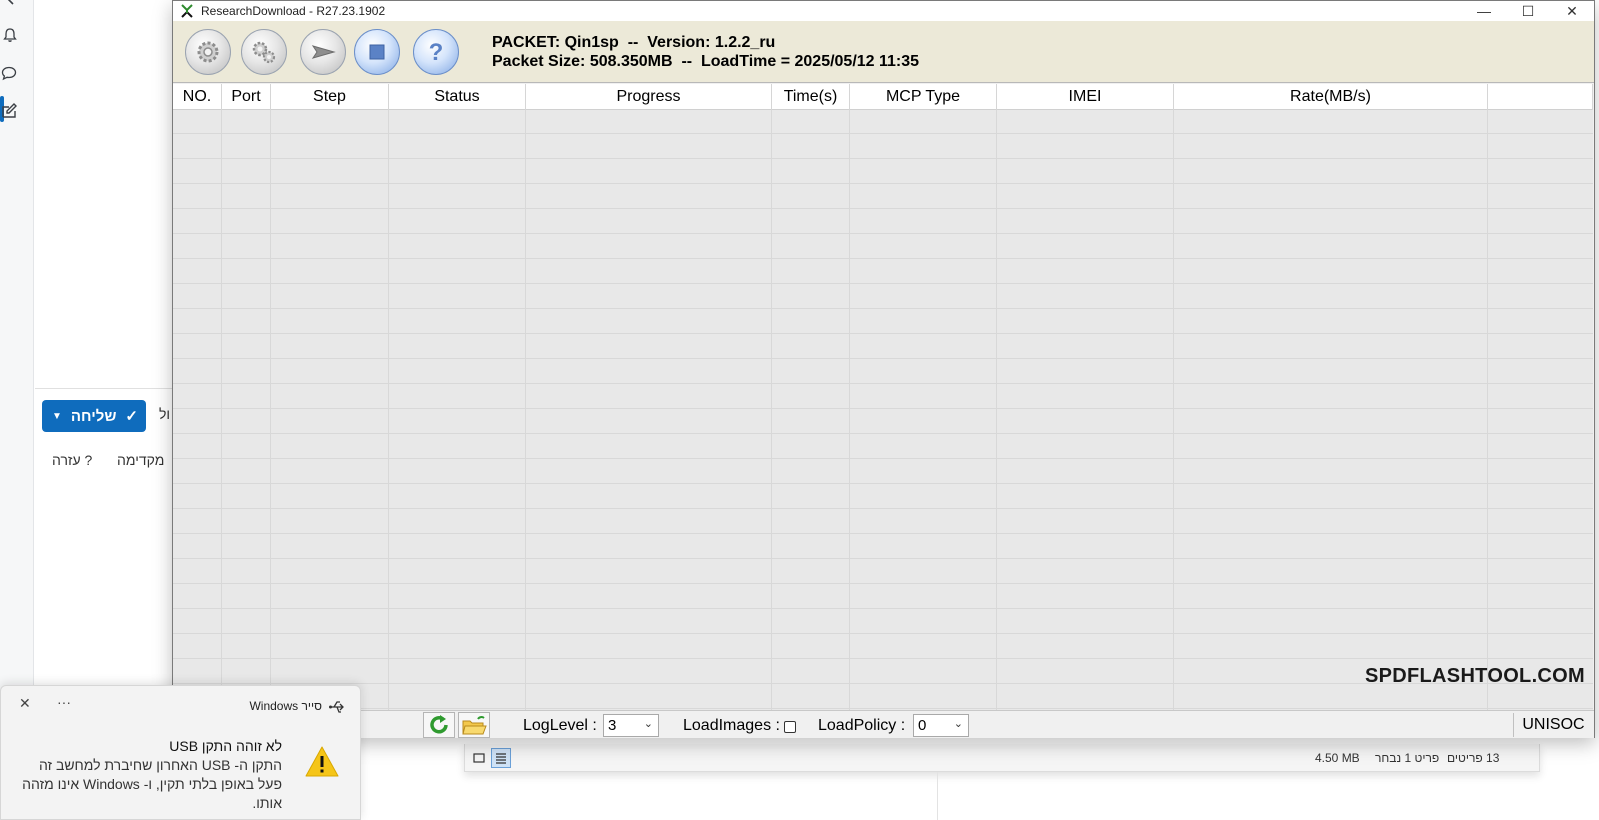  What do you see at coordinates (862, 725) in the screenshot?
I see `load-policy-label: LoadPolicy :` at bounding box center [862, 725].